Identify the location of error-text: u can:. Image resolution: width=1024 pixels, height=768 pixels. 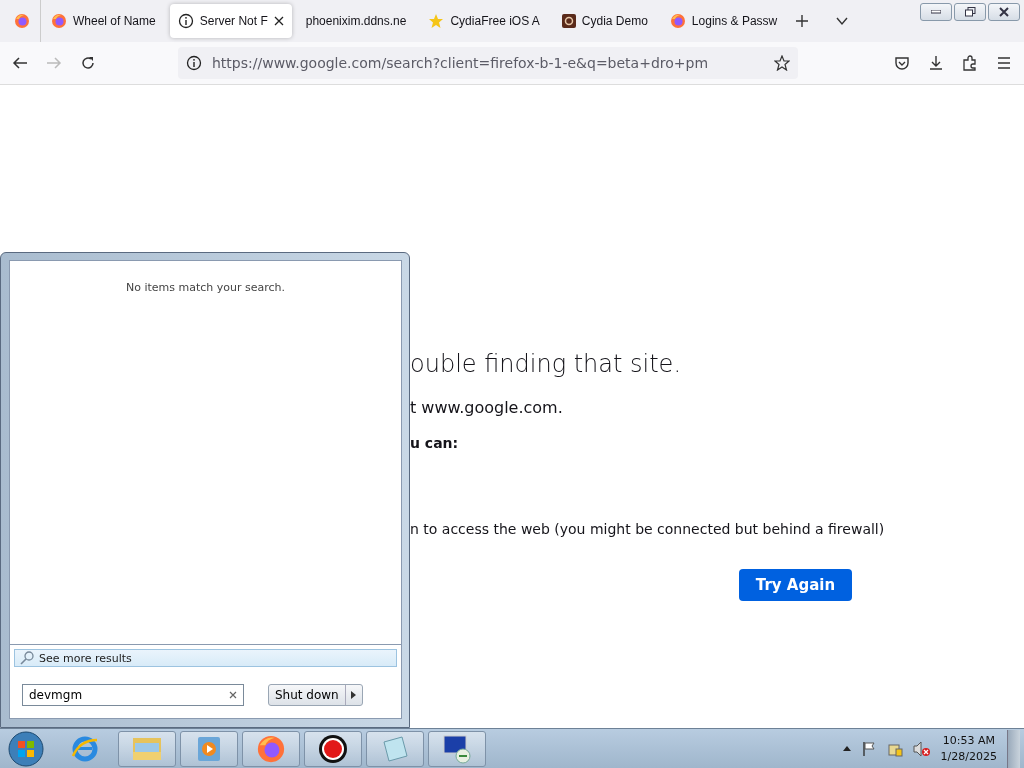
(435, 443).